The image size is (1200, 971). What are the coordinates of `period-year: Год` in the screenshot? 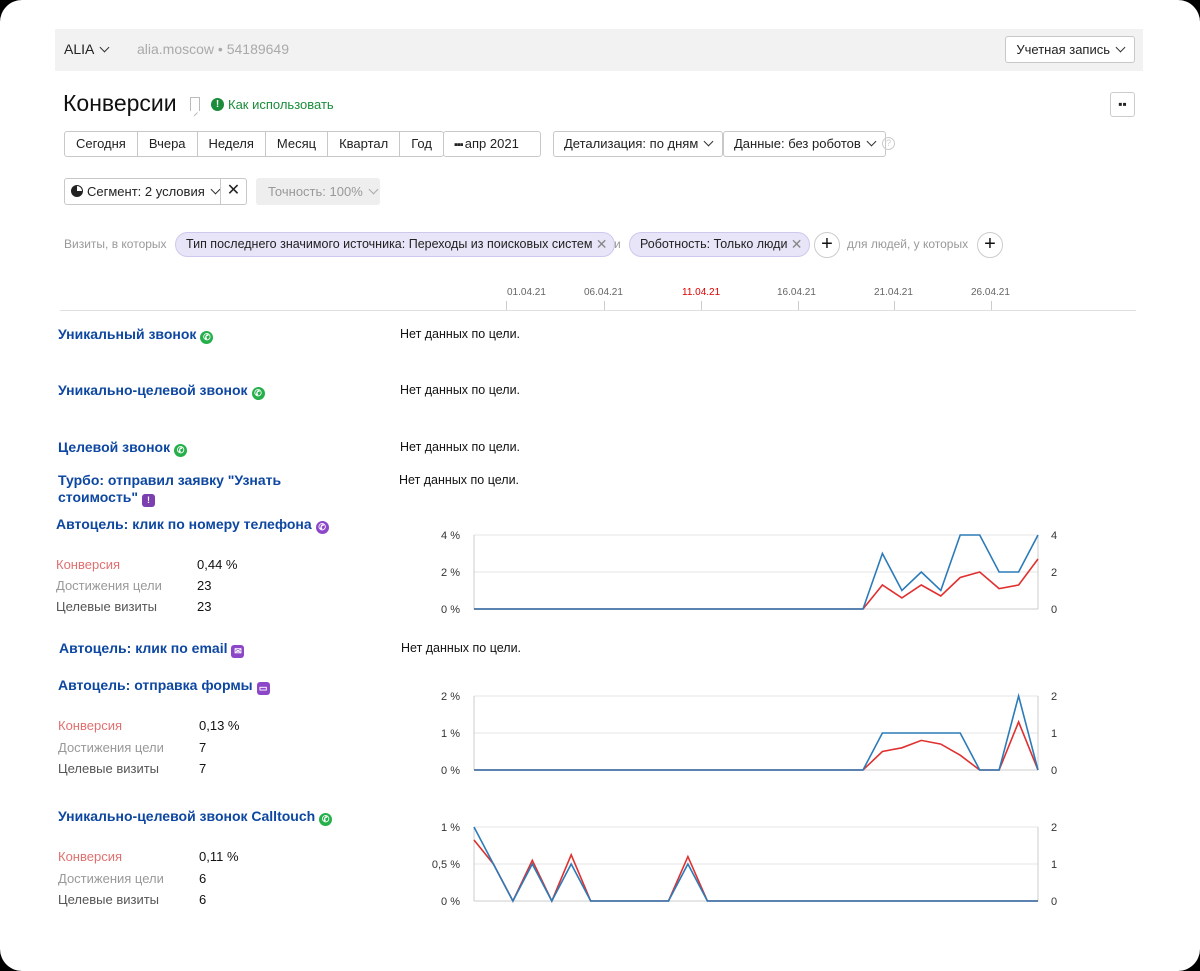 It's located at (421, 144).